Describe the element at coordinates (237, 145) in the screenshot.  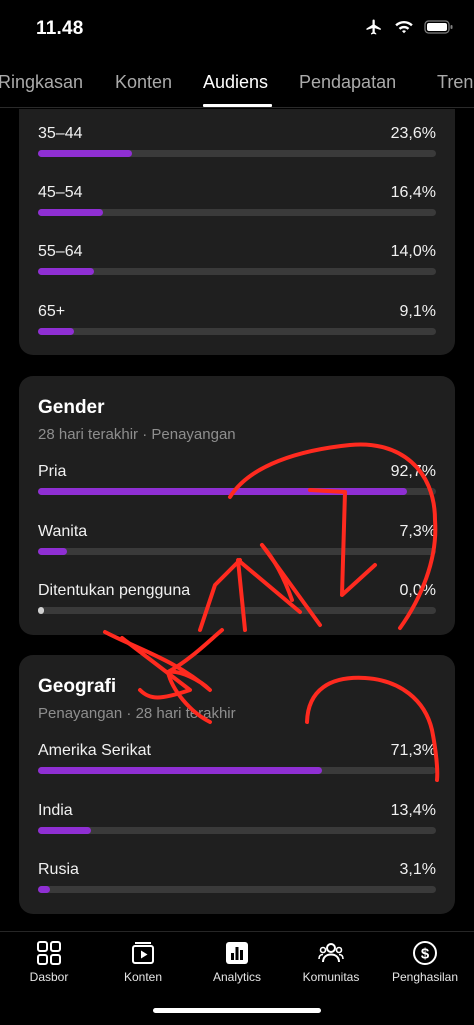
I see `age-row: 35–44 23,6%` at that location.